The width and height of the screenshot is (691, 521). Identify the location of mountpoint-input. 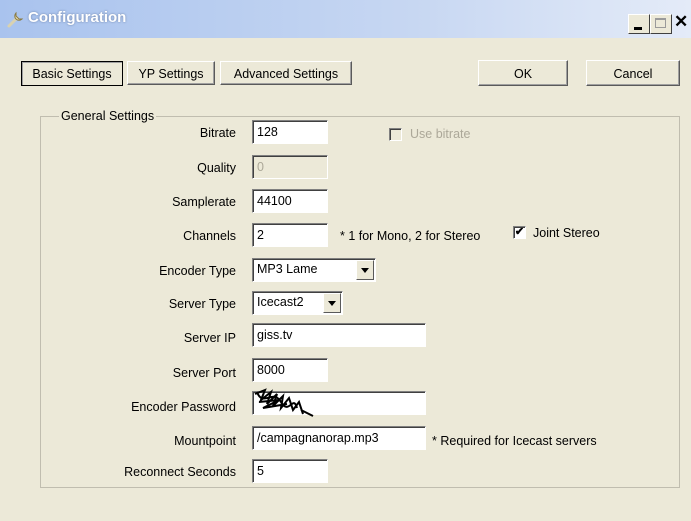
(339, 438).